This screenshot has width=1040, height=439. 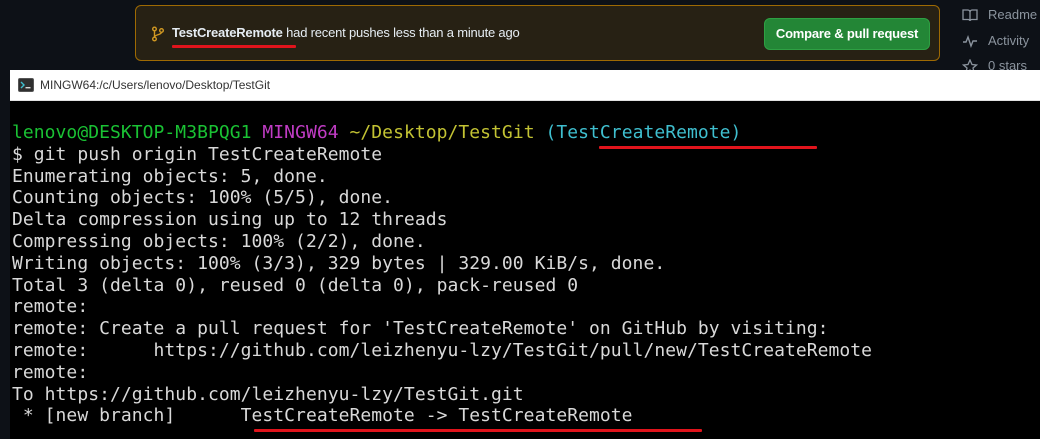 What do you see at coordinates (970, 15) in the screenshot?
I see `book-icon` at bounding box center [970, 15].